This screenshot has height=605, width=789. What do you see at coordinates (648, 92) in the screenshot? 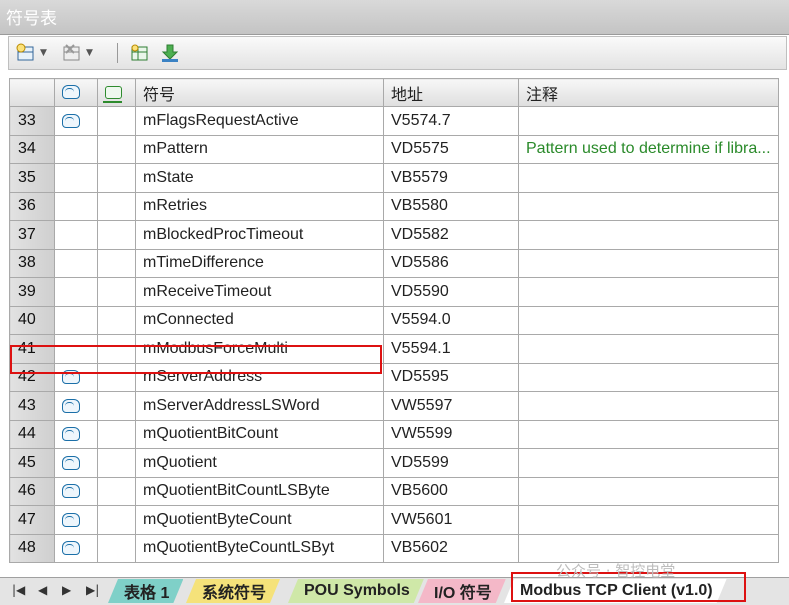
I see `column-header-comment: 注释` at bounding box center [648, 92].